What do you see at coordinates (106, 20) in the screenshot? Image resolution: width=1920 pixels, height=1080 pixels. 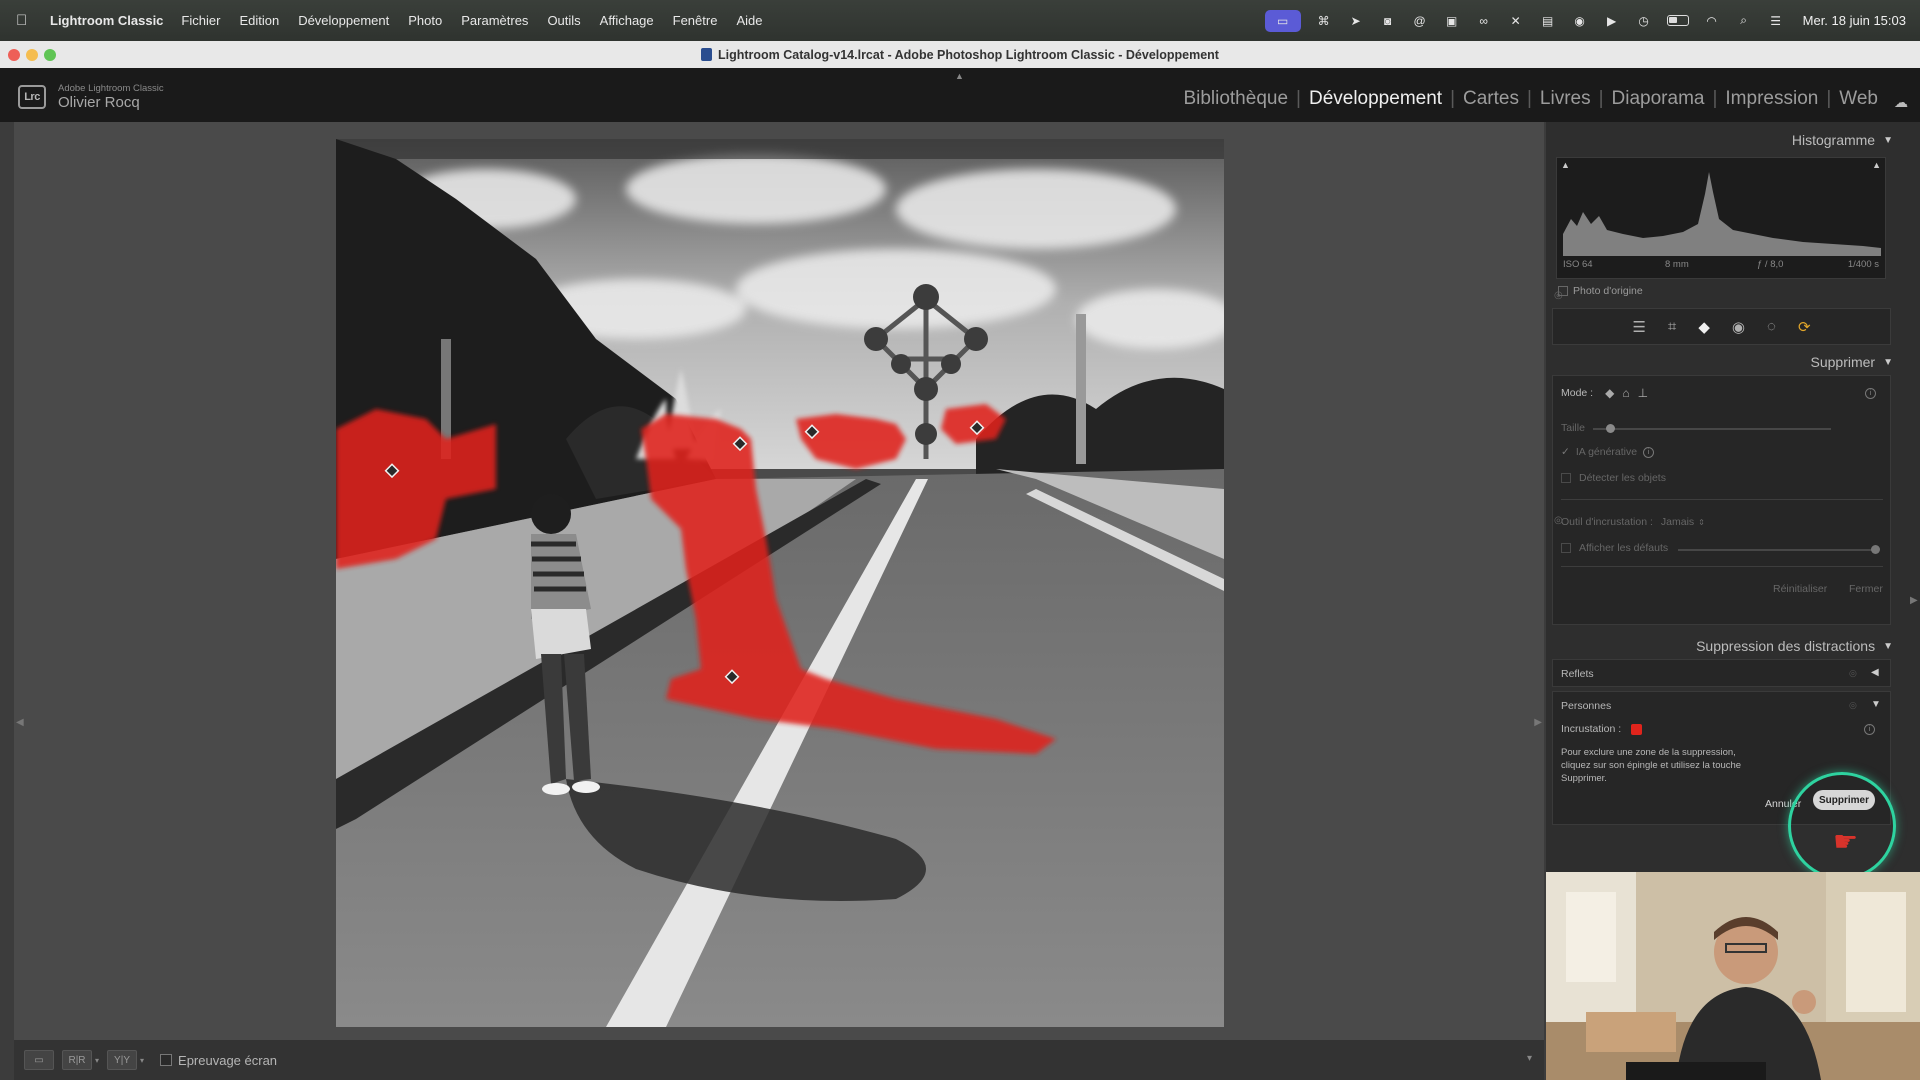 I see `menubar-app-name: Lightroom Classic` at bounding box center [106, 20].